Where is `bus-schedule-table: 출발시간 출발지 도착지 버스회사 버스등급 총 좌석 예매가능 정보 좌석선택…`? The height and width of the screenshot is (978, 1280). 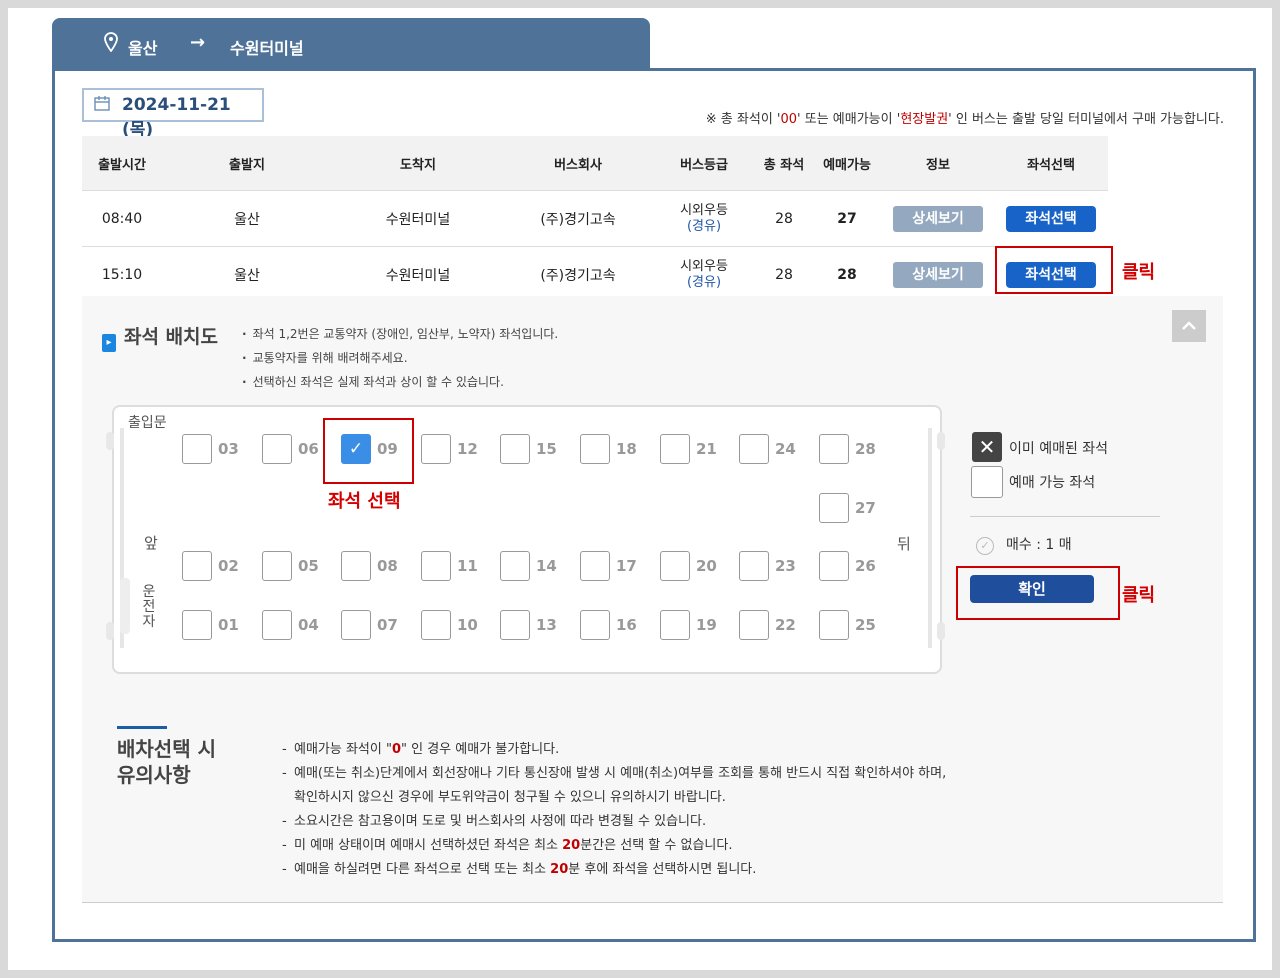
bus-schedule-table: 출발시간 출발지 도착지 버스회사 버스등급 총 좌석 예매가능 정보 좌석선택… is located at coordinates (595, 219).